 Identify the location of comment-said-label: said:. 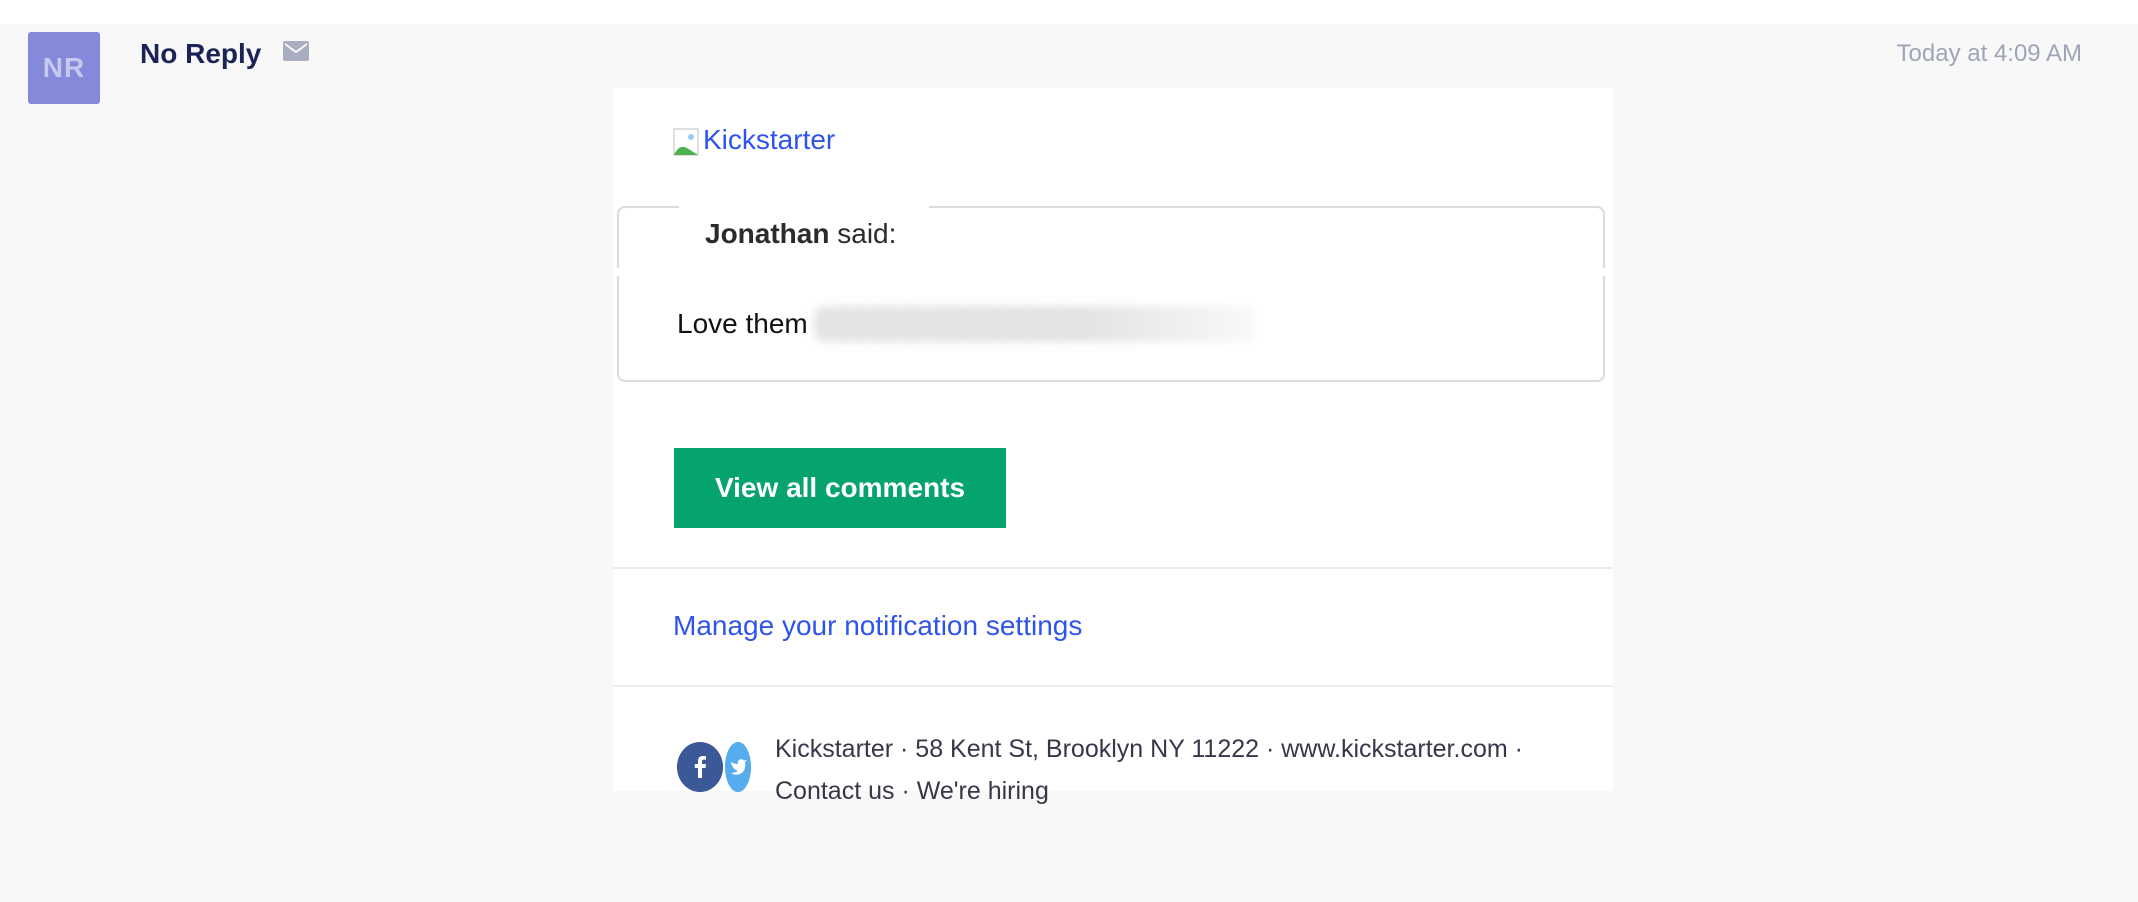
(863, 233).